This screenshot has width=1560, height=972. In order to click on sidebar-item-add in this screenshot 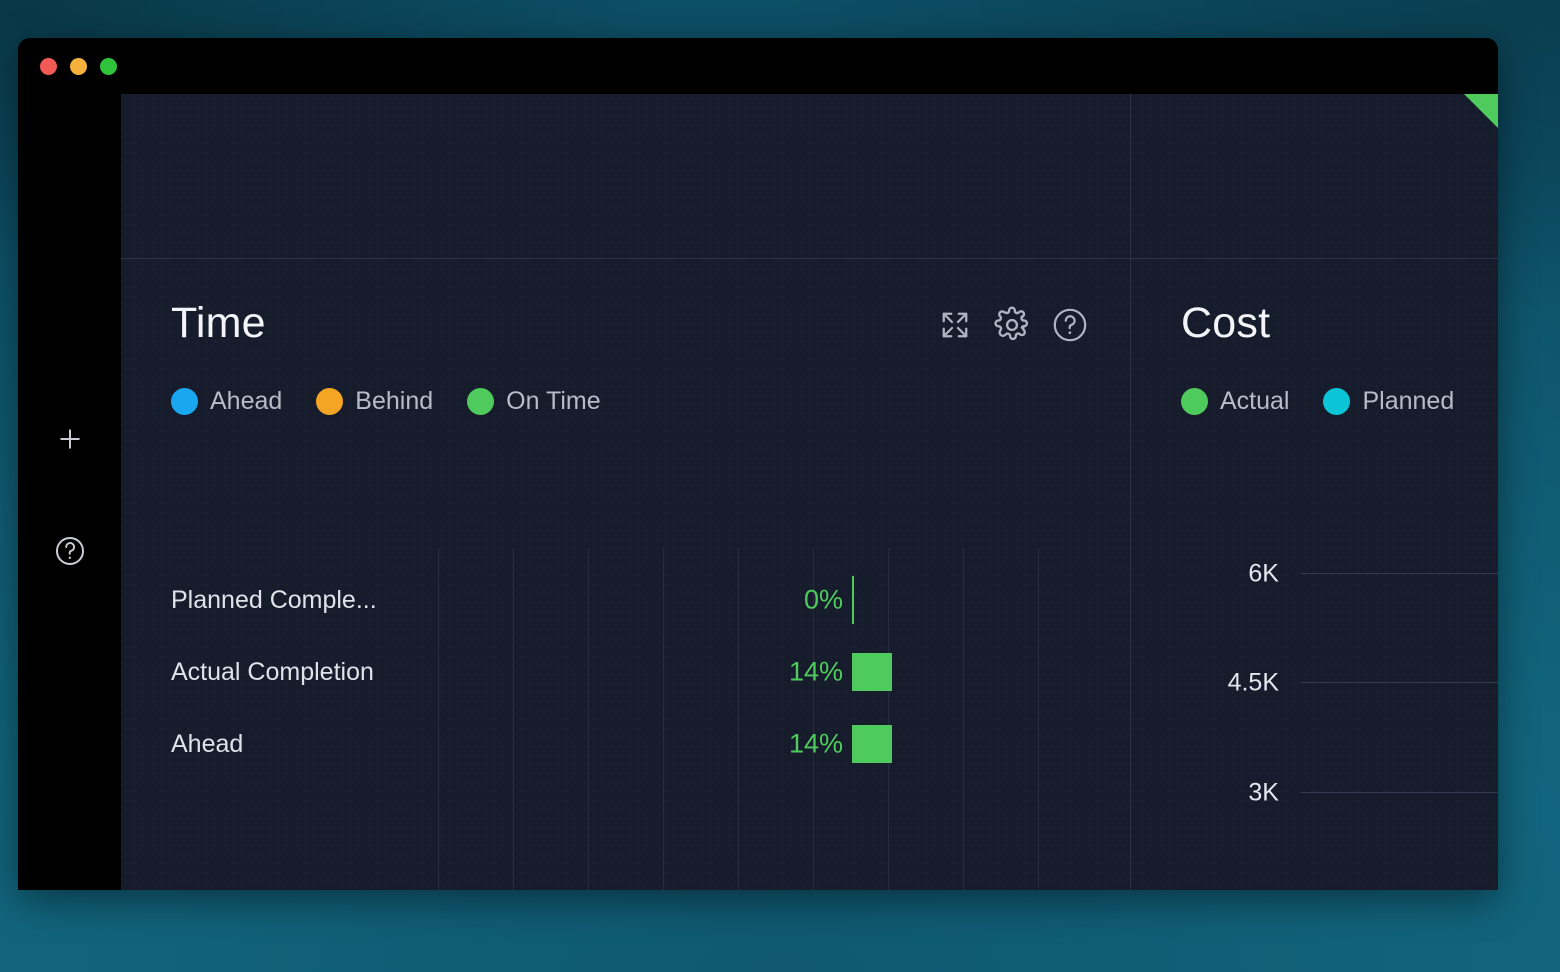, I will do `click(69, 439)`.